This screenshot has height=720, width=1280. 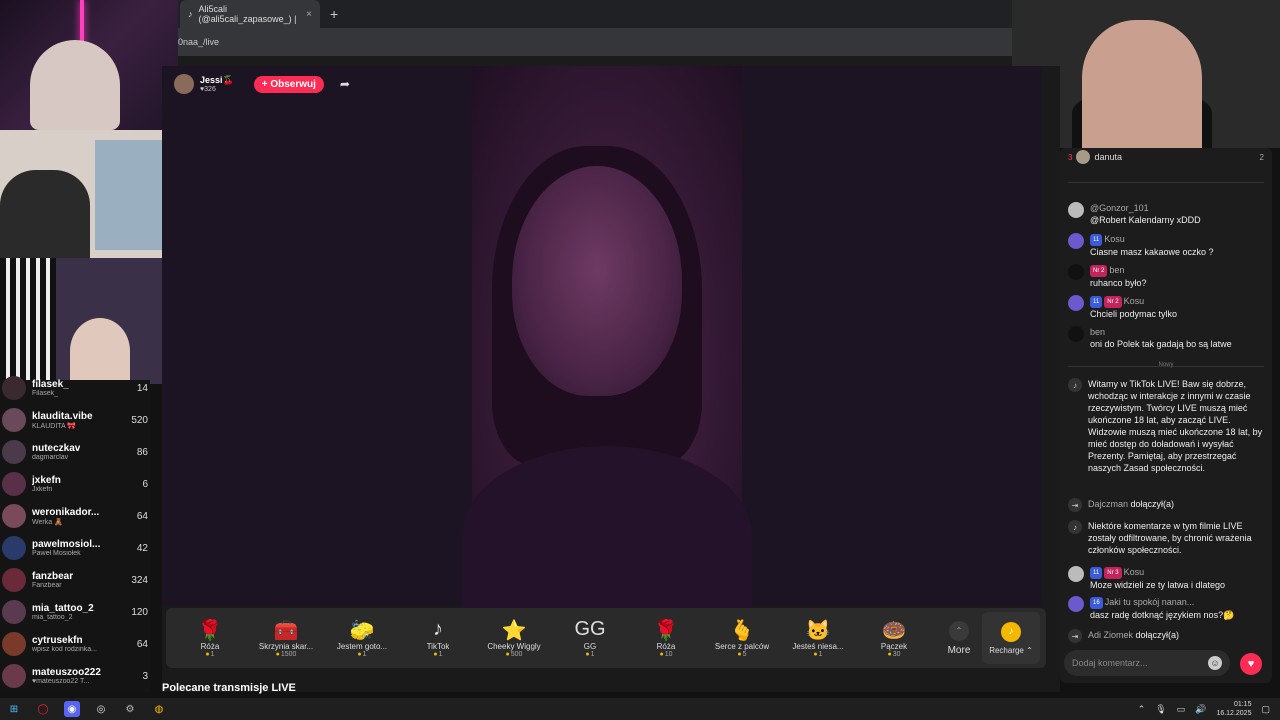 What do you see at coordinates (63, 608) in the screenshot?
I see `viewer-name: mia_tattoo_2` at bounding box center [63, 608].